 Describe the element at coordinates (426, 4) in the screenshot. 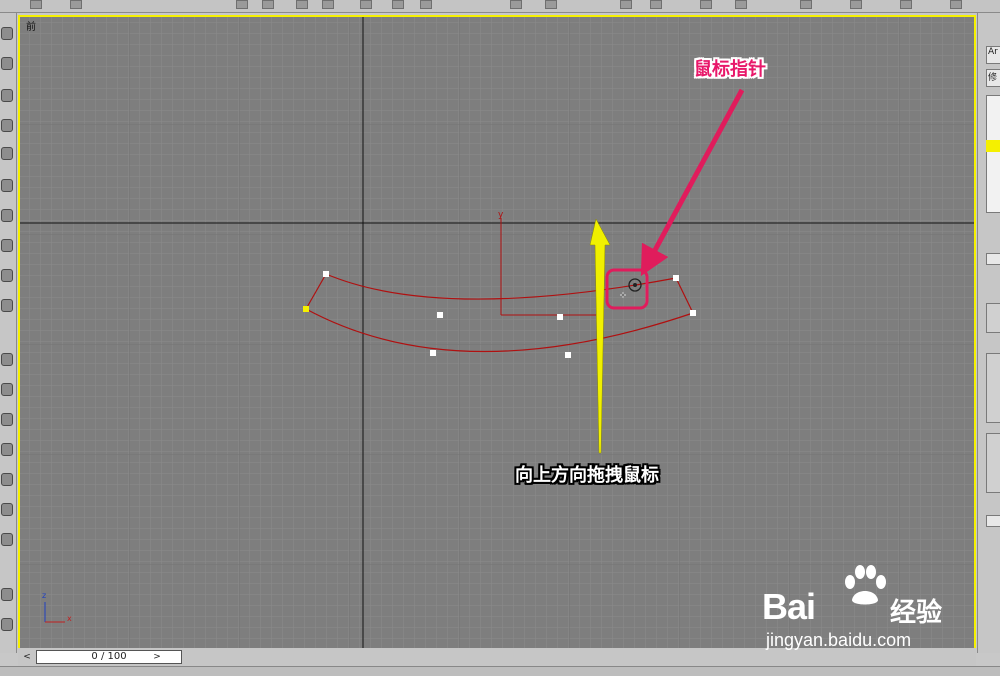

I see `mirror-icon` at that location.